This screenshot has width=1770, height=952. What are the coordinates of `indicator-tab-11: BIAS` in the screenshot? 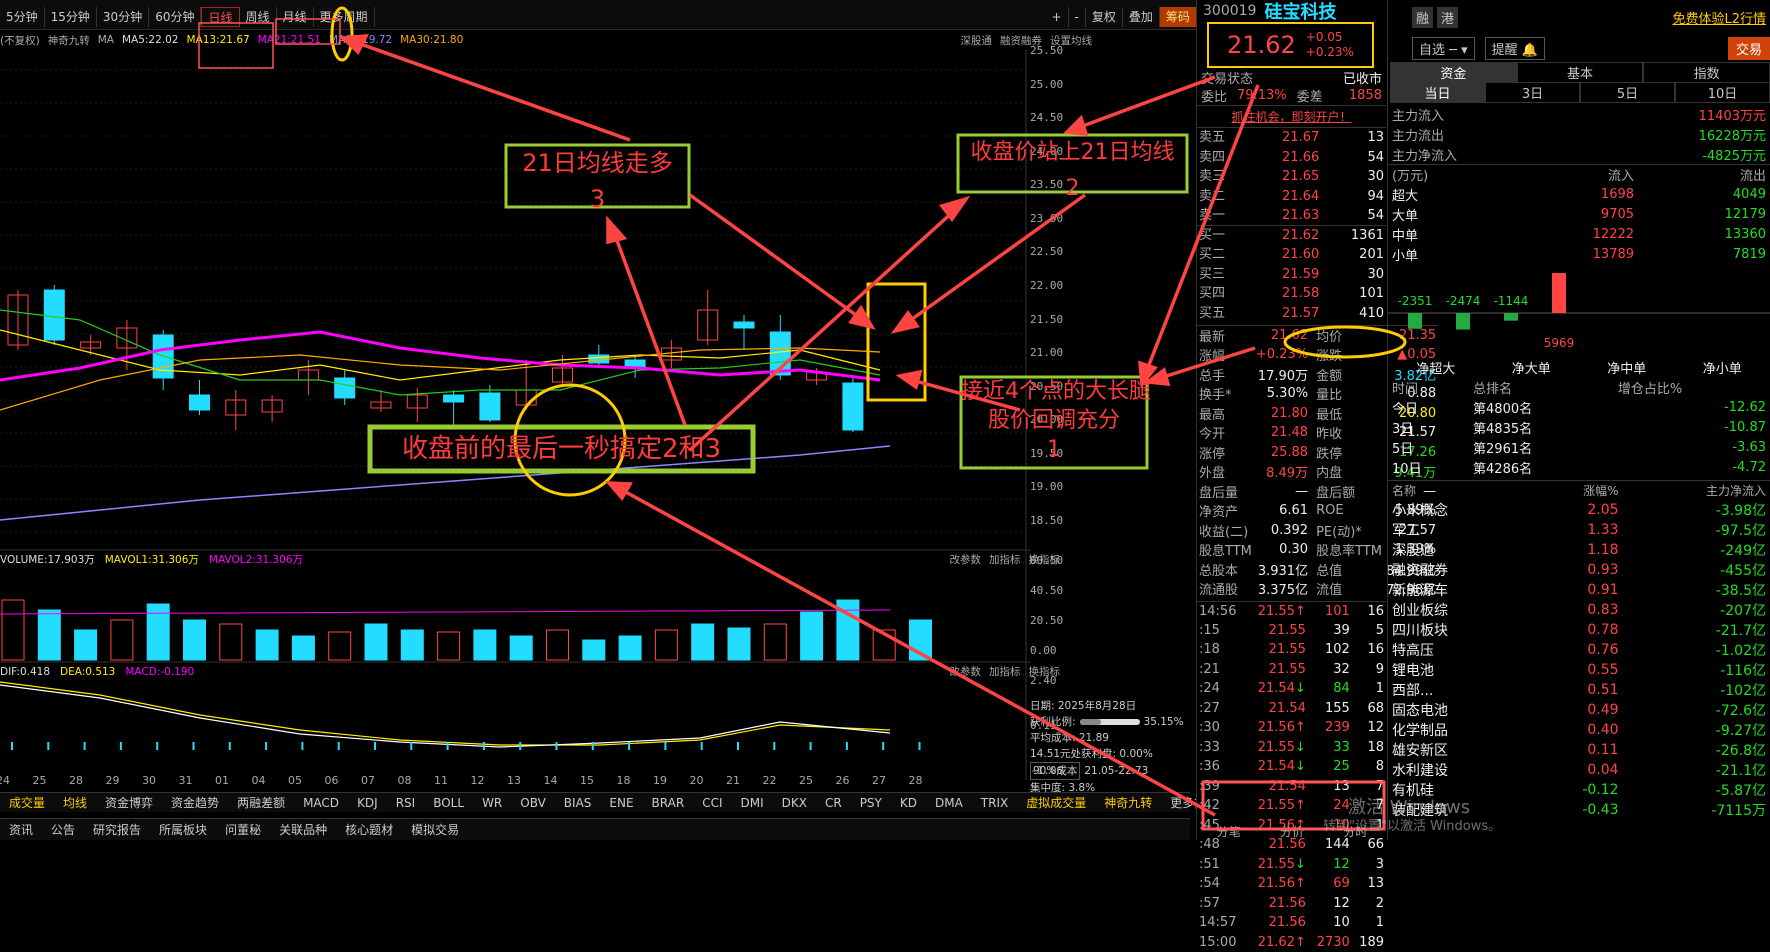 It's located at (578, 803).